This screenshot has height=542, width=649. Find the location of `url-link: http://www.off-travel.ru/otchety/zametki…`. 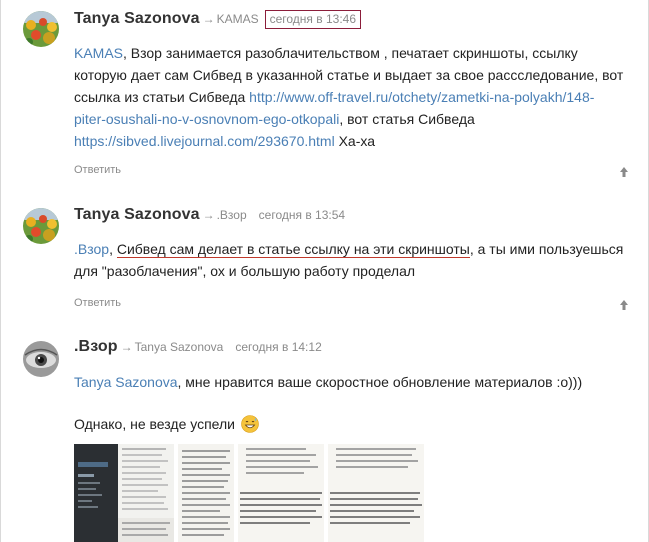

url-link: http://www.off-travel.ru/otchety/zametki… is located at coordinates (421, 97).